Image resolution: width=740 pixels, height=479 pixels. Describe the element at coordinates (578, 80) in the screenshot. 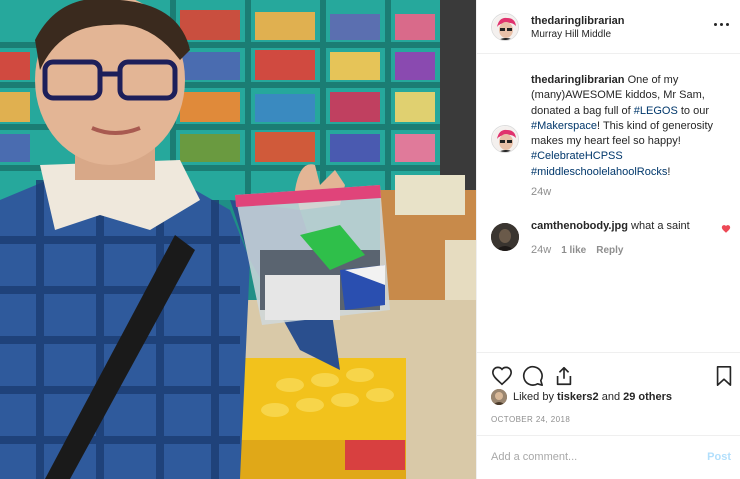

I see `caption-username: thedaringlibrarian` at that location.